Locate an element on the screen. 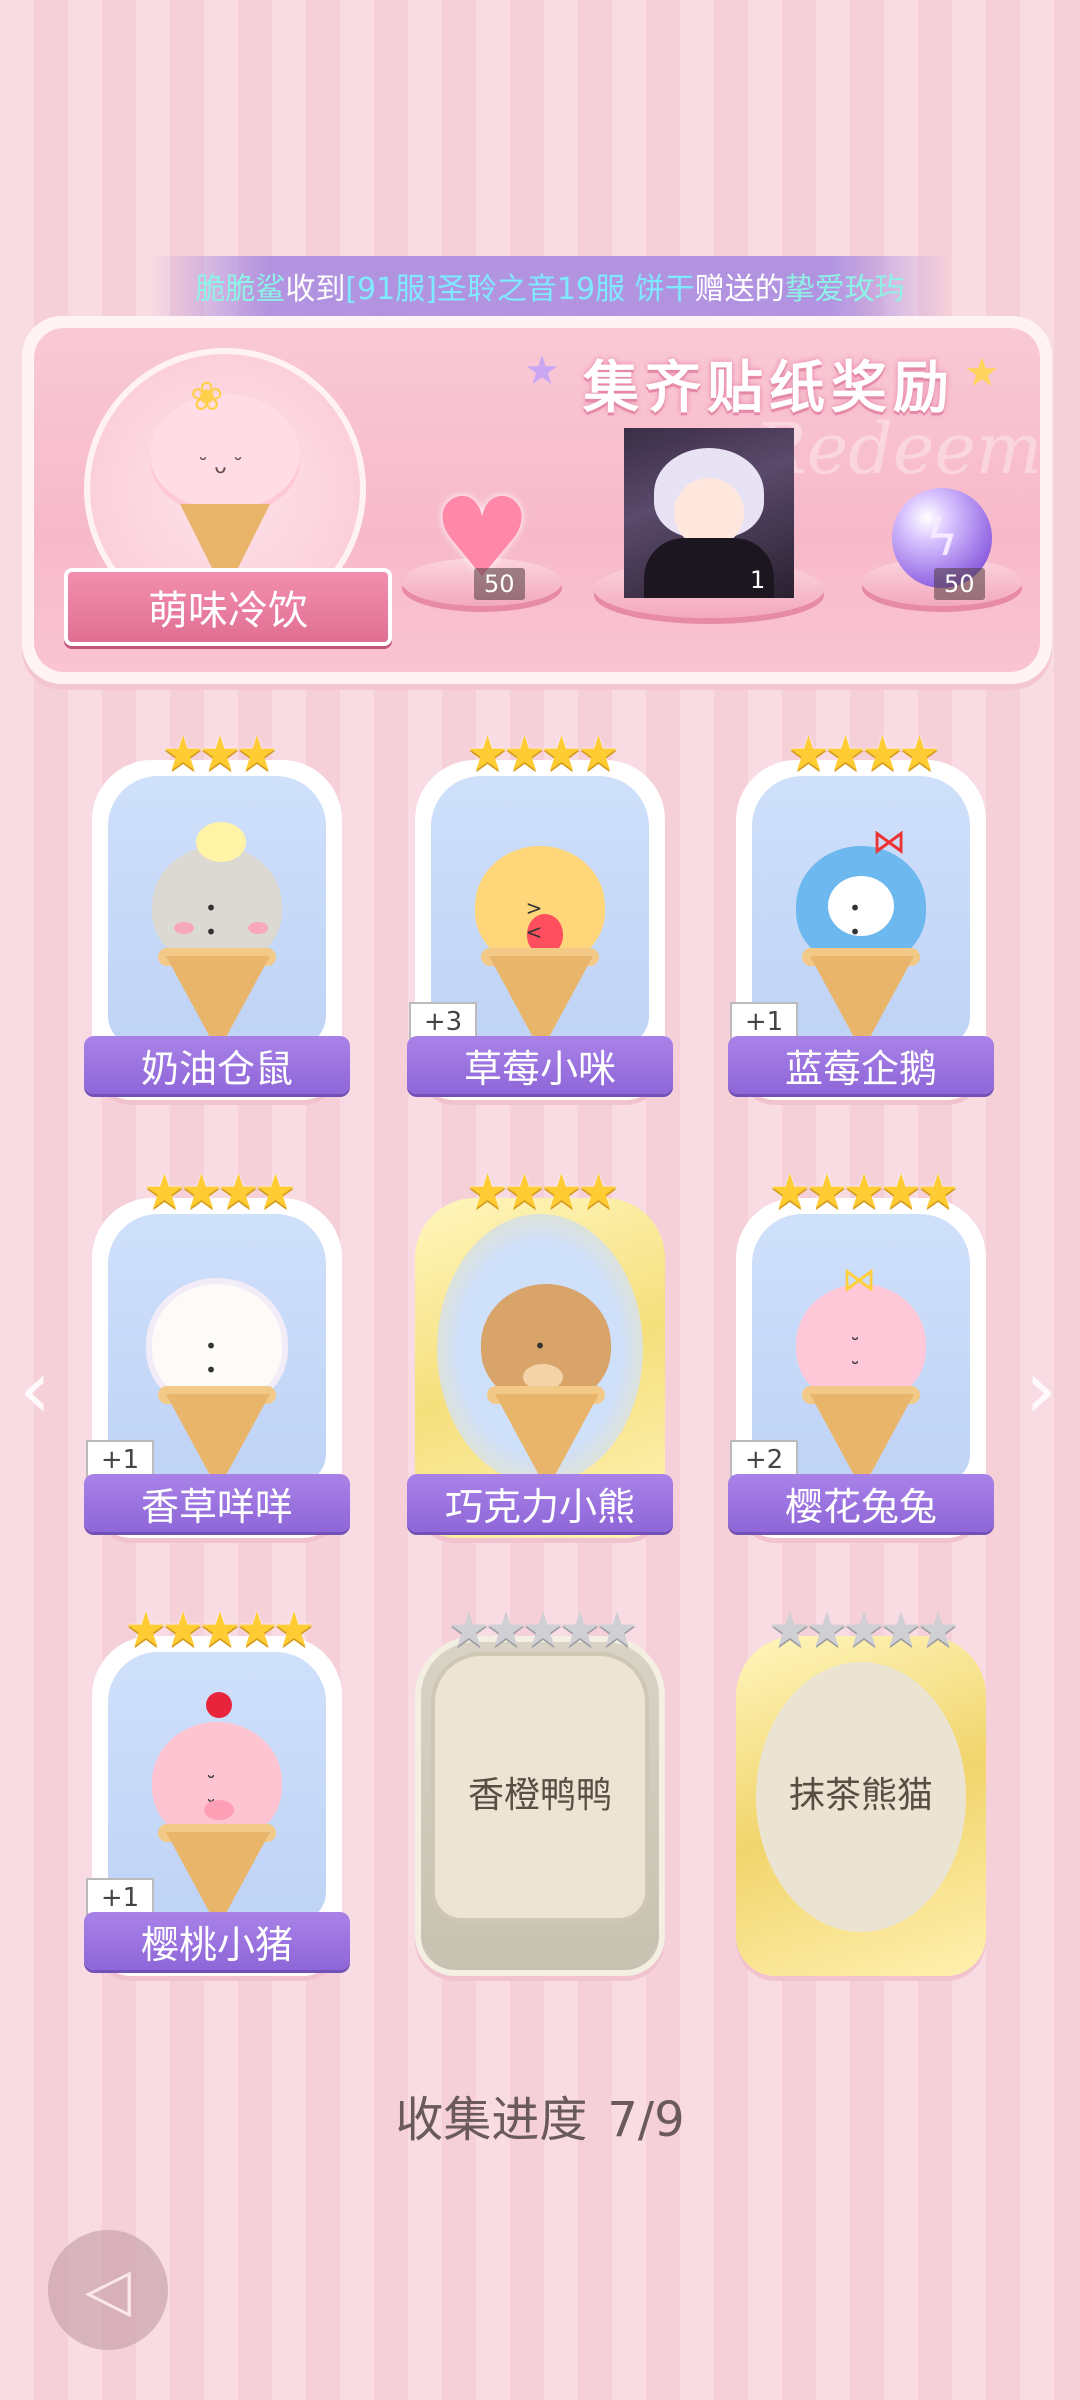 The width and height of the screenshot is (1080, 2400). sticker-card-locked: ★★★★★ 香橙鸭鸭 is located at coordinates (540, 1789).